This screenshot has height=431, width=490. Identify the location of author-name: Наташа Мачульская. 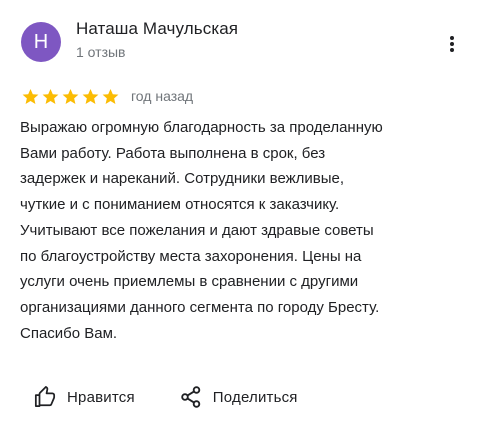
(157, 29).